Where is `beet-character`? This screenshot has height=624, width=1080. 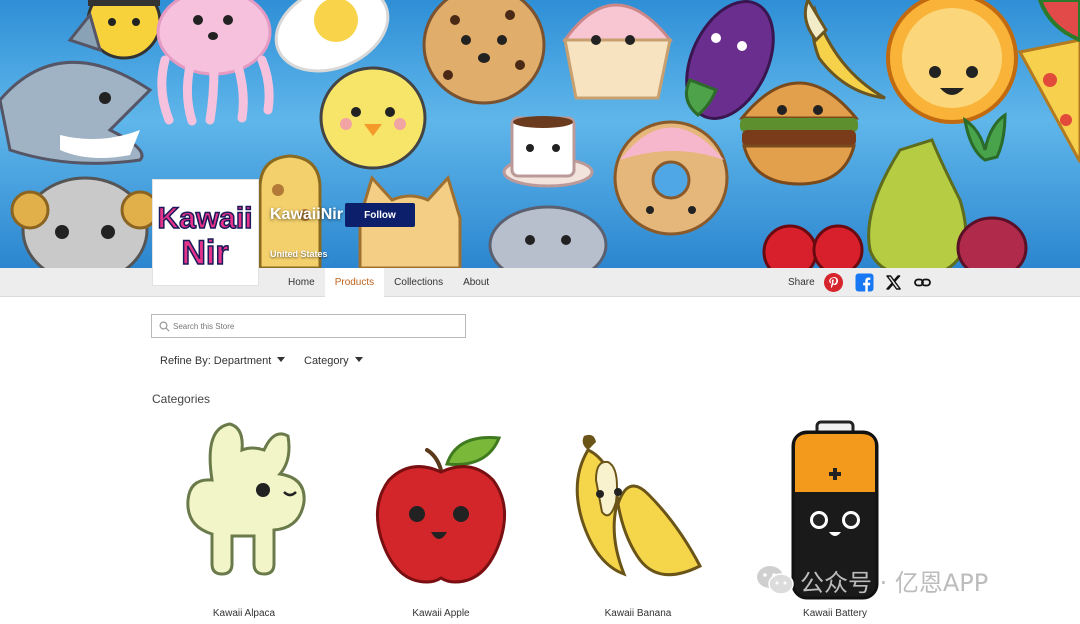 beet-character is located at coordinates (992, 190).